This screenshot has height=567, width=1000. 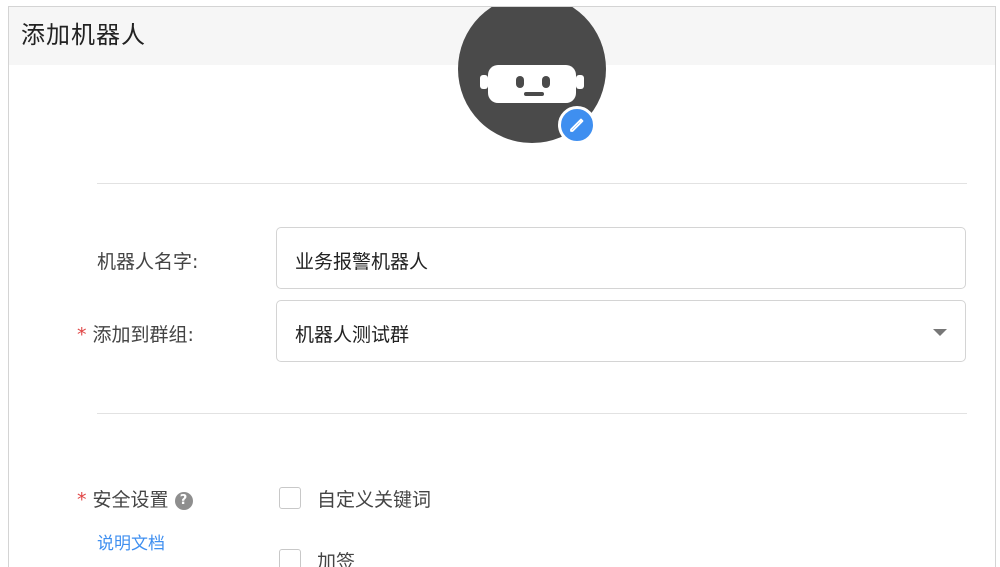 I want to click on robot-ear-right, so click(x=580, y=82).